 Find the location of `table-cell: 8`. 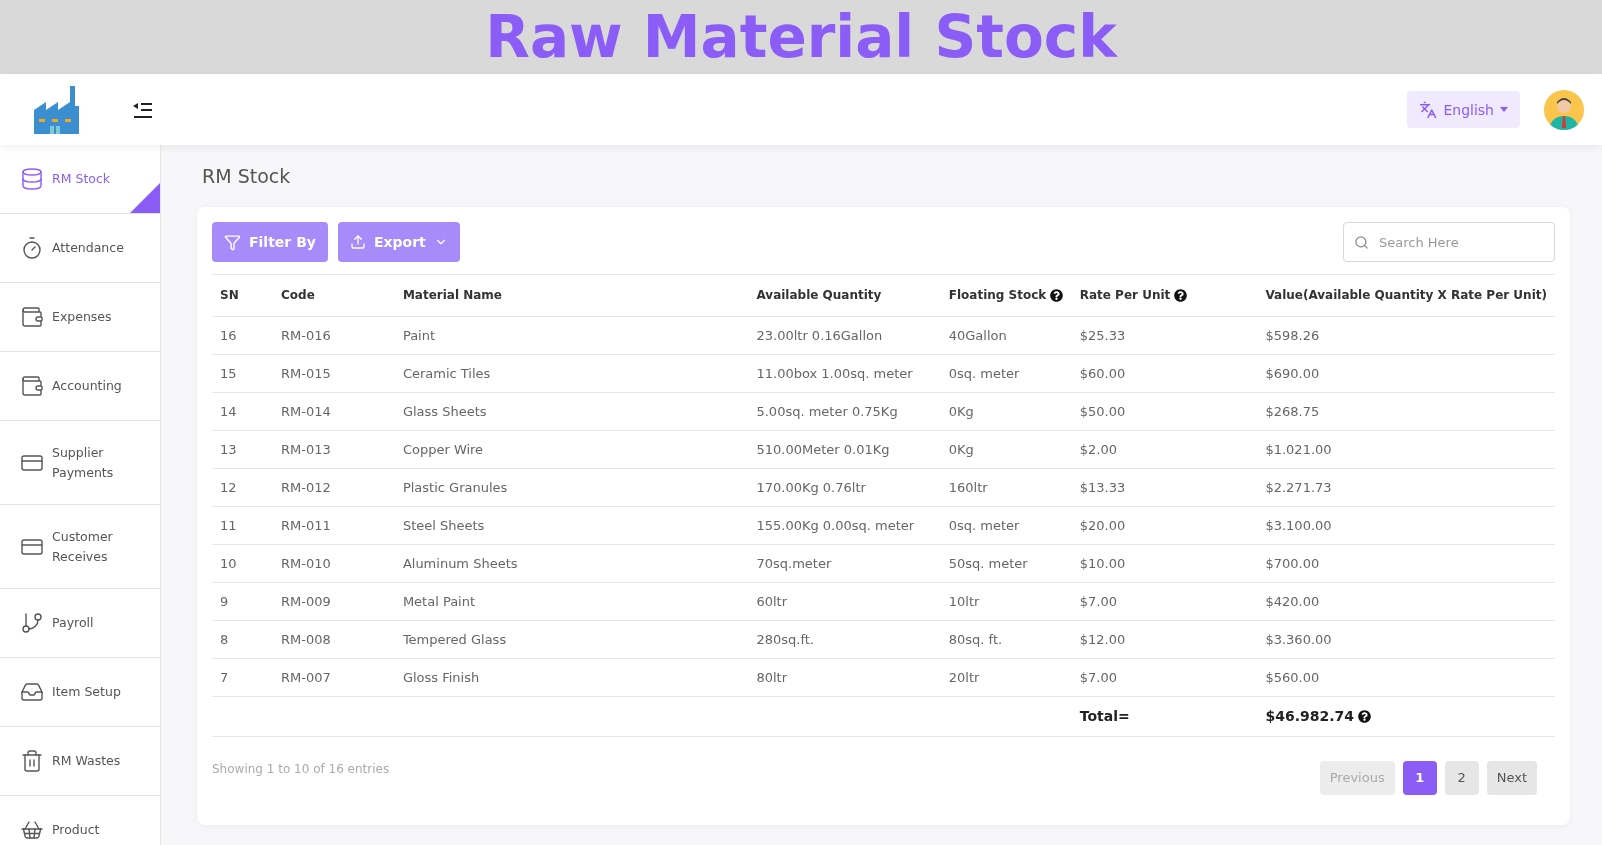

table-cell: 8 is located at coordinates (242, 639).